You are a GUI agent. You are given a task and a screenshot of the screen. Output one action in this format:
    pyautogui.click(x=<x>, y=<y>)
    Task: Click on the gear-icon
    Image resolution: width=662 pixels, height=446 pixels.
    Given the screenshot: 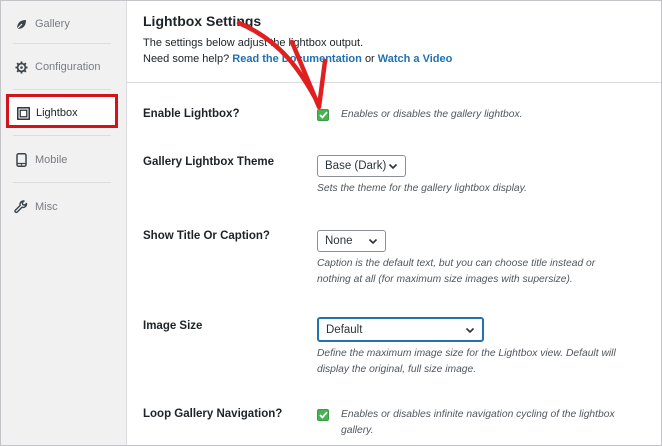 What is the action you would take?
    pyautogui.click(x=21, y=67)
    